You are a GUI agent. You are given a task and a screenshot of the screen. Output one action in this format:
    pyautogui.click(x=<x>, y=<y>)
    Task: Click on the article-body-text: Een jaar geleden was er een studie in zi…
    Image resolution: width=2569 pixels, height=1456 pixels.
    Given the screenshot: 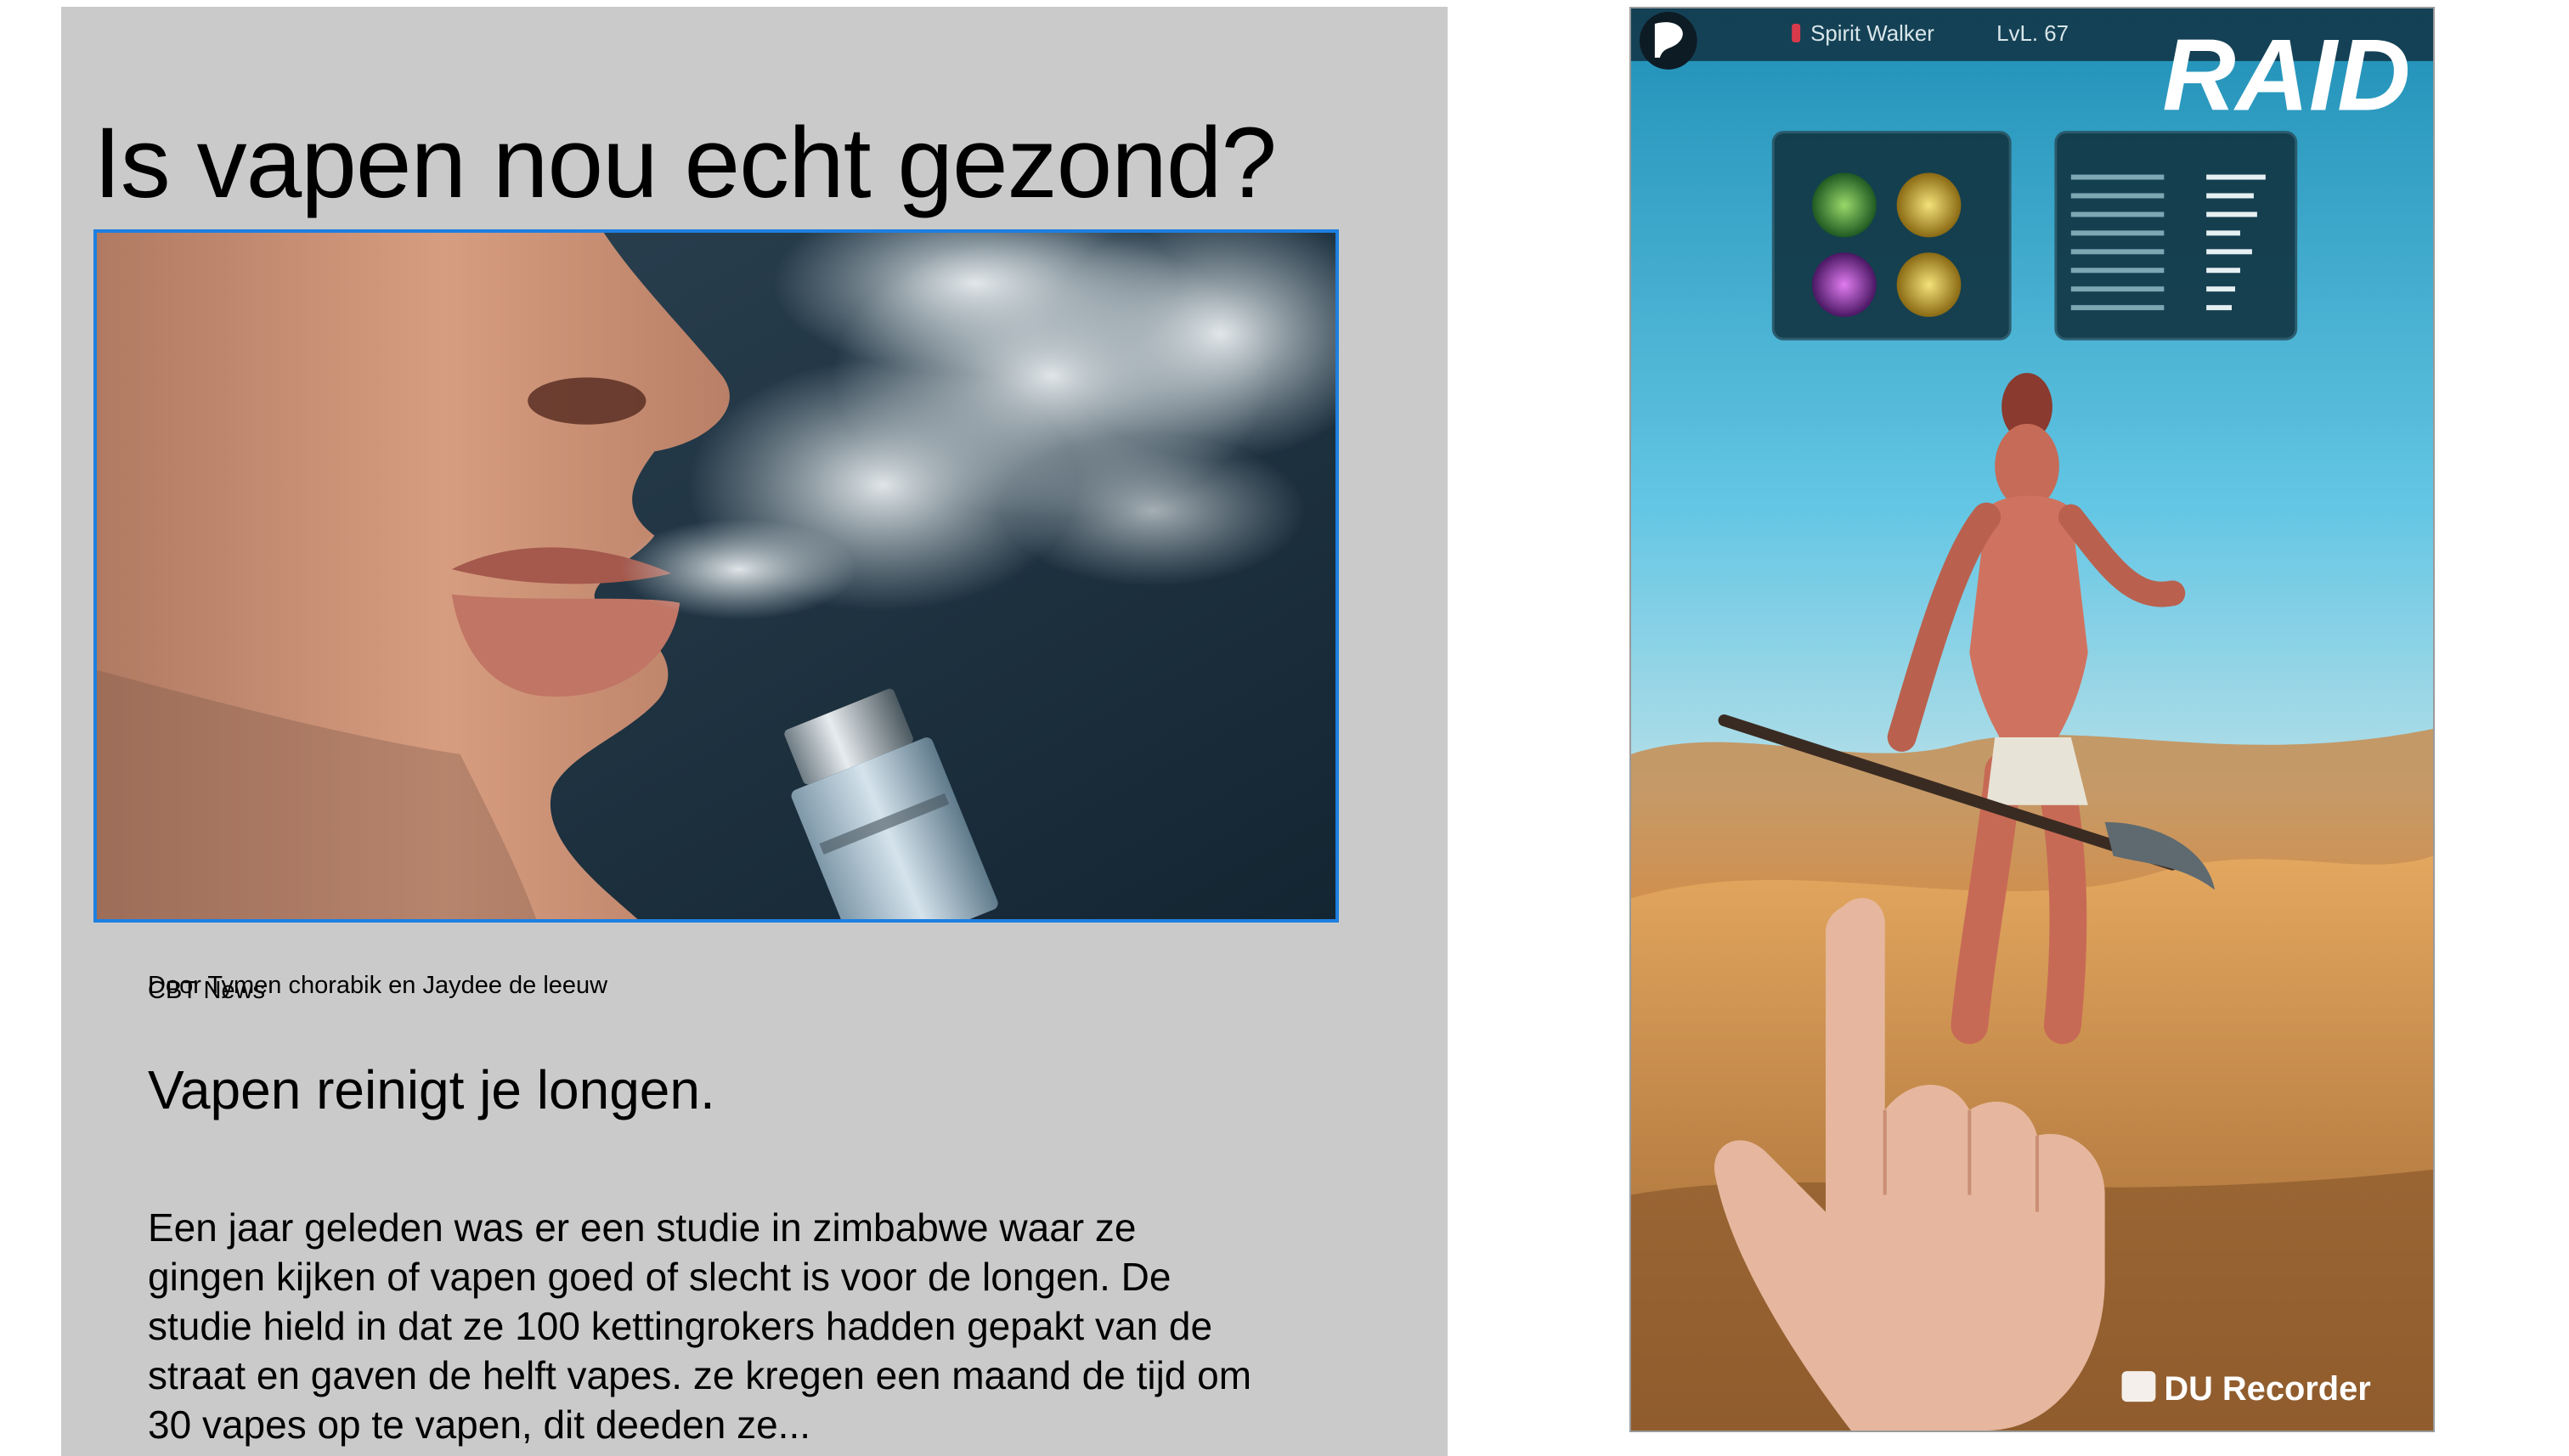 What is the action you would take?
    pyautogui.click(x=700, y=1326)
    